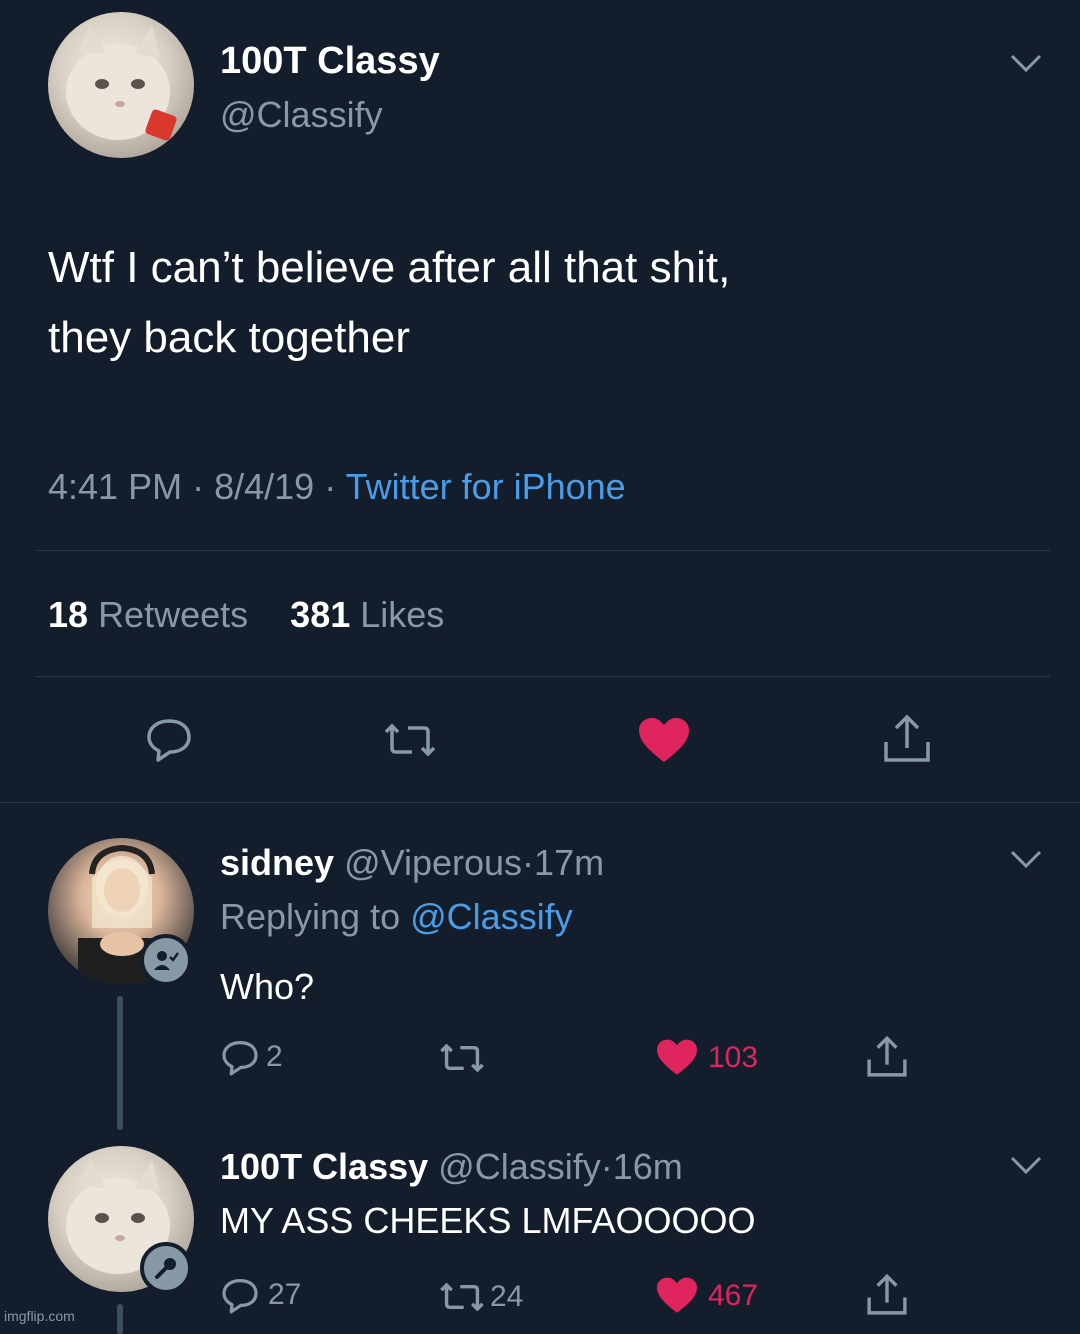  Describe the element at coordinates (647, 1166) in the screenshot. I see `reply-time: 16m` at that location.